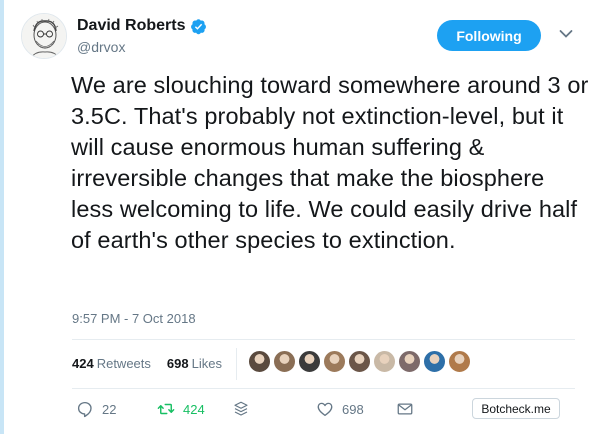 The height and width of the screenshot is (434, 599). Describe the element at coordinates (566, 34) in the screenshot. I see `chevron-down-icon` at that location.